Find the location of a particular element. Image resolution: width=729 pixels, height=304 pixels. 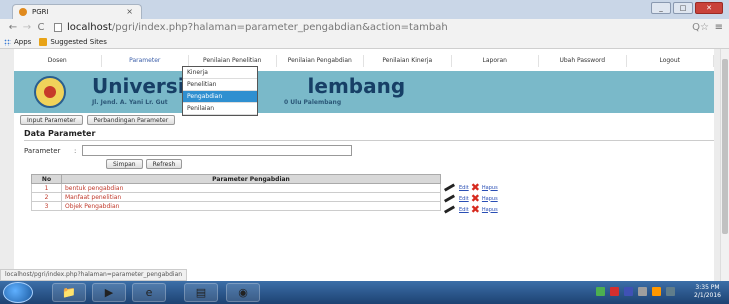

input-parameter-button: Input Parameter is located at coordinates (51, 120).